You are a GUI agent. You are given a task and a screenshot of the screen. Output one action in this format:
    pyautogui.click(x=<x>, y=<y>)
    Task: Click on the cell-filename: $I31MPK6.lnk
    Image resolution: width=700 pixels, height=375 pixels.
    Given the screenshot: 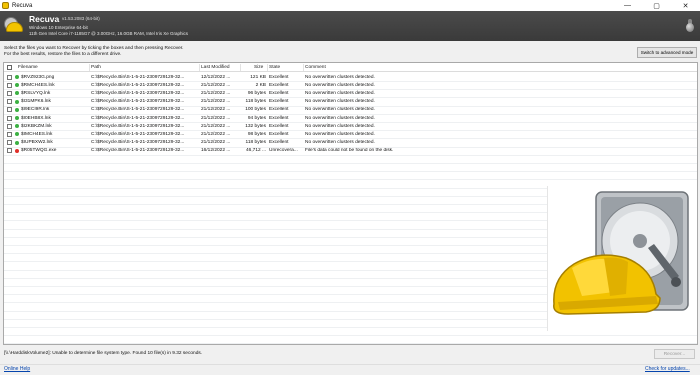 What is the action you would take?
    pyautogui.click(x=36, y=102)
    